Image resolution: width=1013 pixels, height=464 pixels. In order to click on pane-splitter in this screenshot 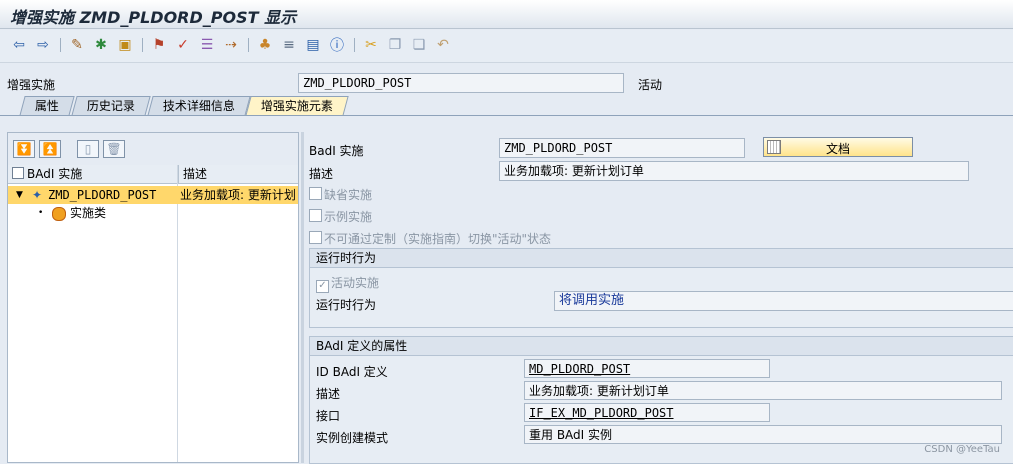, I will do `click(302, 297)`.